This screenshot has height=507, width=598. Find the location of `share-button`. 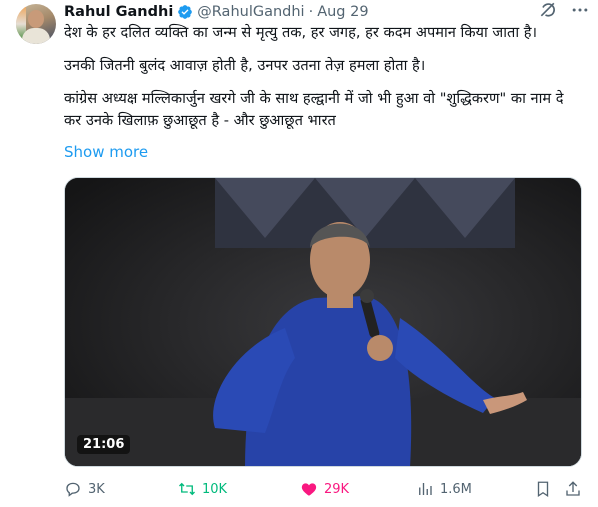

share-button is located at coordinates (576, 489).